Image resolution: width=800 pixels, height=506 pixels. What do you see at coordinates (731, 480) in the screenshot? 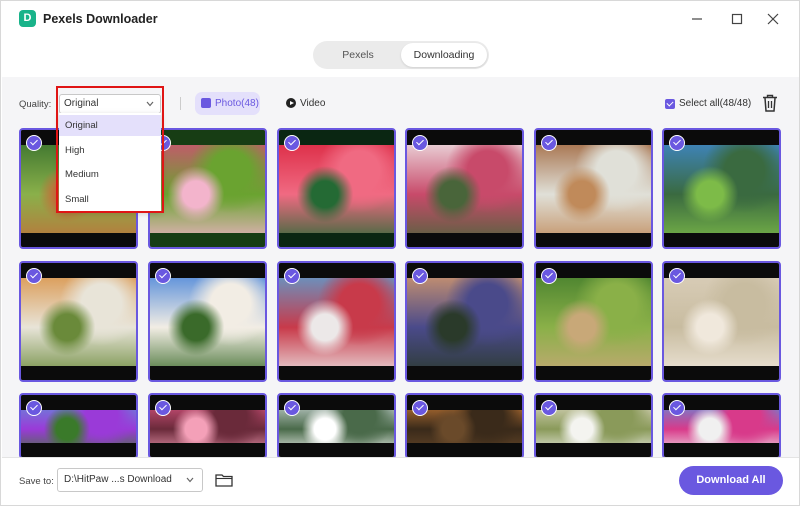
I see `download-all-button: Download All` at bounding box center [731, 480].